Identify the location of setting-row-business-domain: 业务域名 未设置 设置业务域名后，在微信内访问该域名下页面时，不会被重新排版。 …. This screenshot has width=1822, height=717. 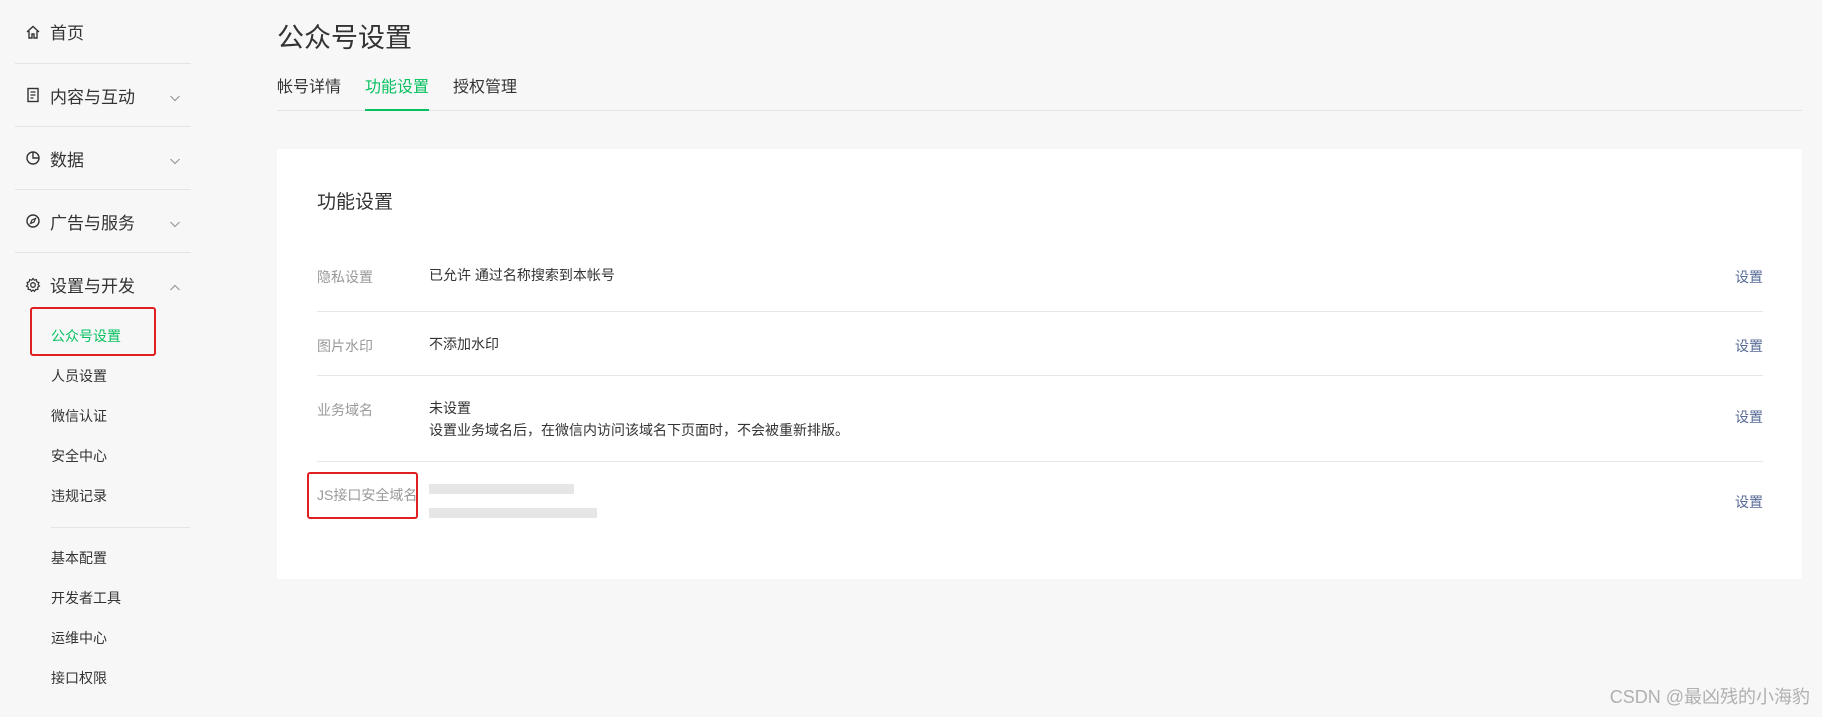
(1040, 419).